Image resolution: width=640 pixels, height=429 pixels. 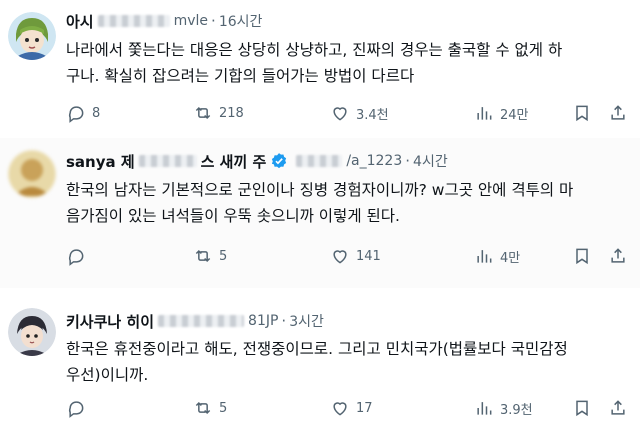 I want to click on action-bar: 5 141 4만, so click(x=350, y=256).